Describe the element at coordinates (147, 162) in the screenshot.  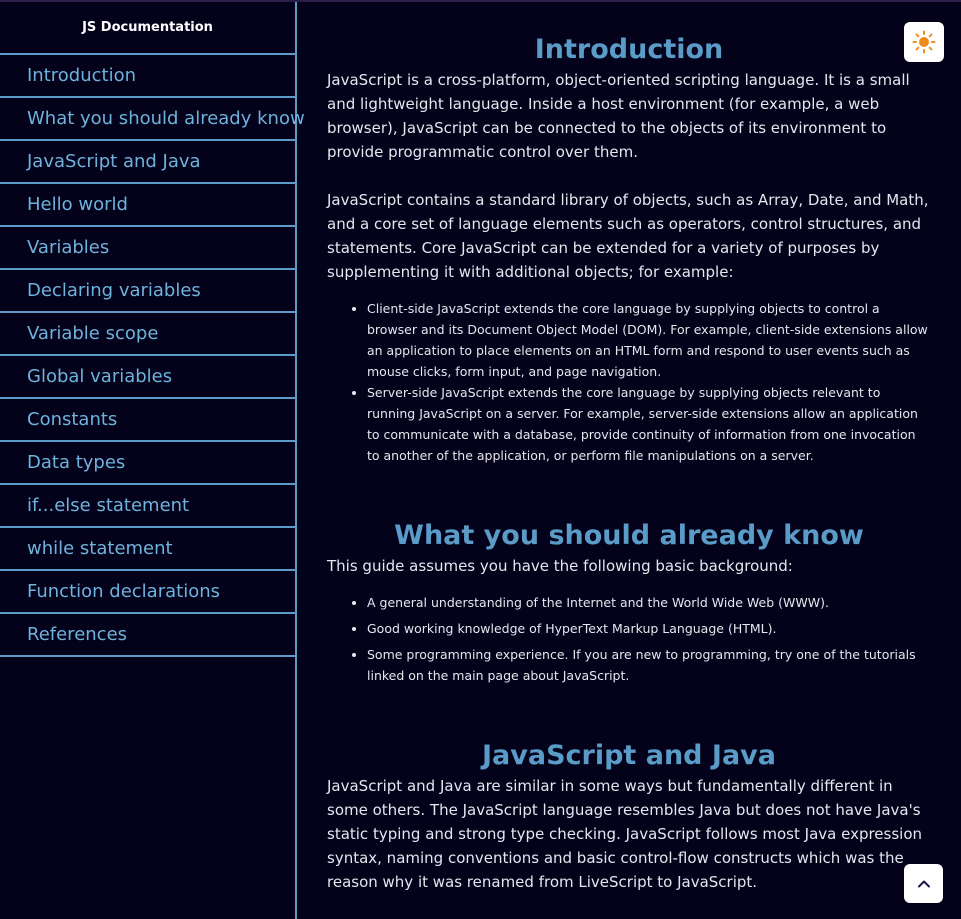
I see `sidebar-item-javascript-and-java: JavaScript and Java` at that location.